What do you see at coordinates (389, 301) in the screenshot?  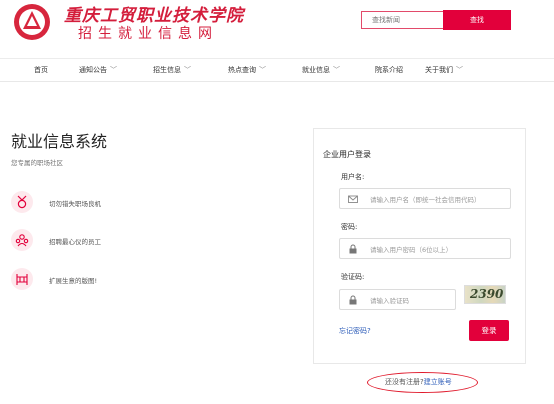 I see `captcha-placeholder: 请输入验证码` at bounding box center [389, 301].